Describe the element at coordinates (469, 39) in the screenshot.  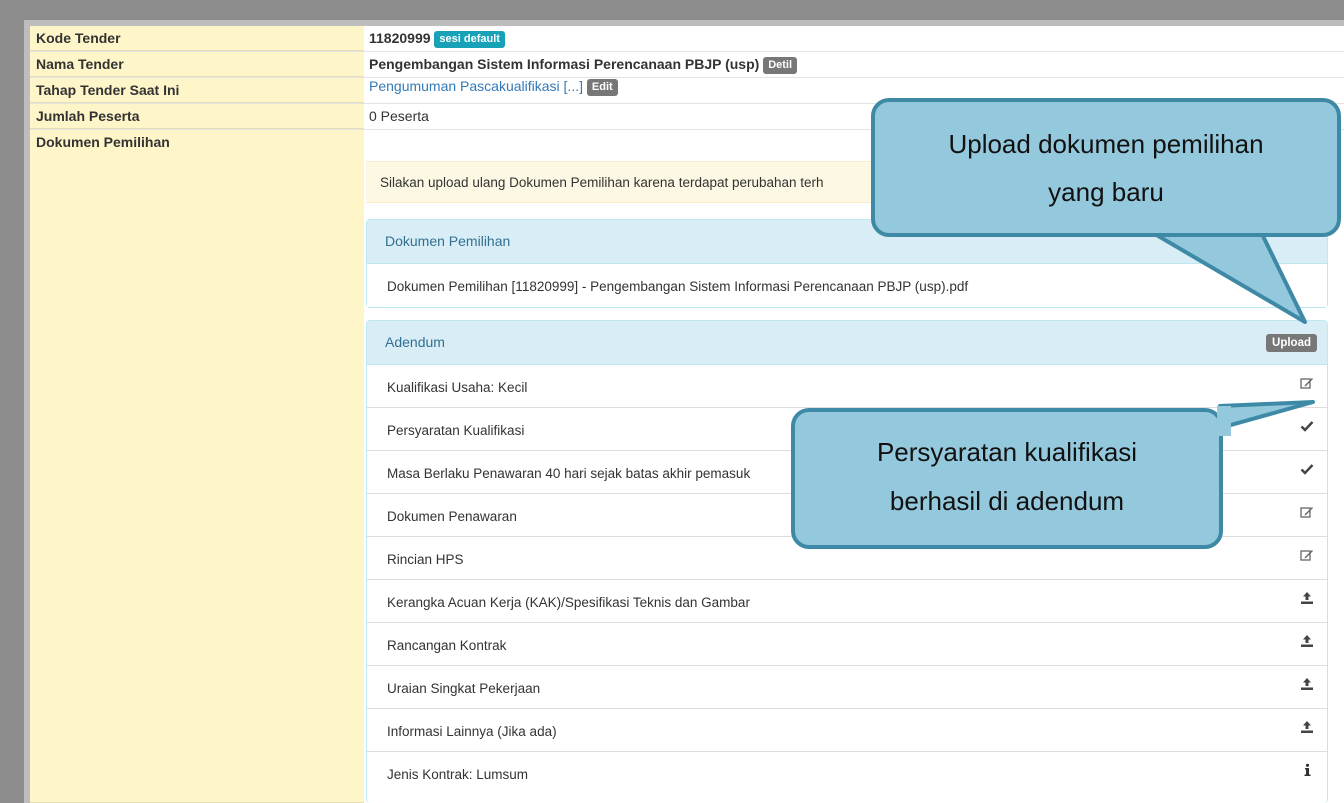
I see `session-badge: sesi default` at that location.